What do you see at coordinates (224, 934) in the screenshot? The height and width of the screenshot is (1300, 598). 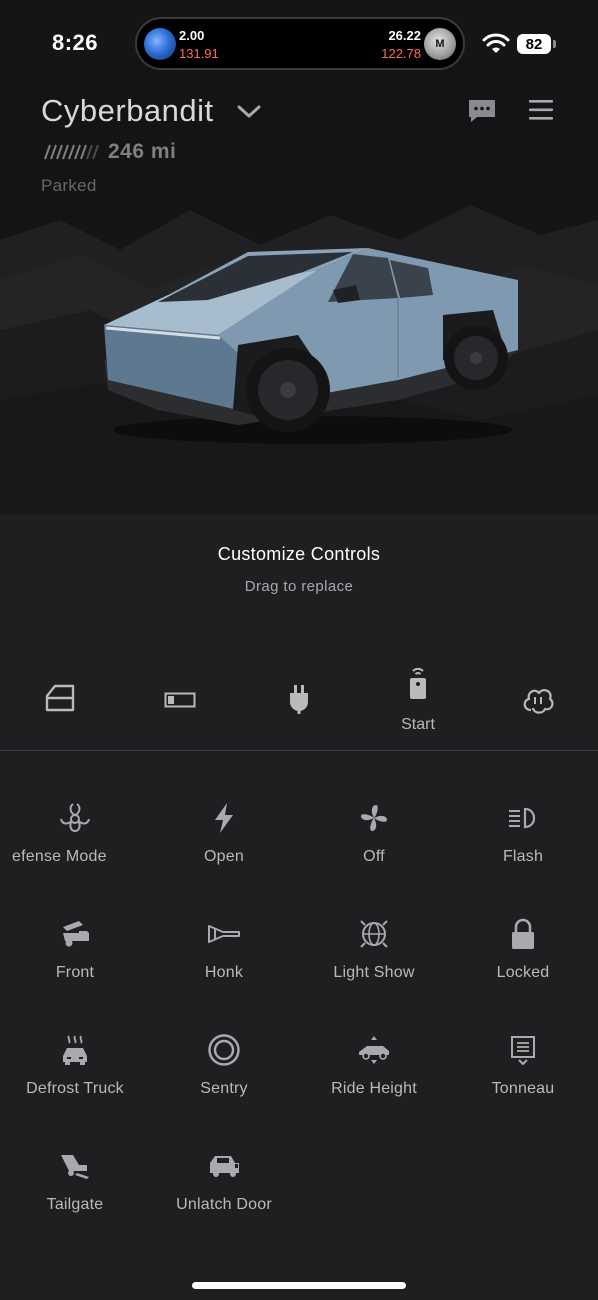 I see `horn-icon` at bounding box center [224, 934].